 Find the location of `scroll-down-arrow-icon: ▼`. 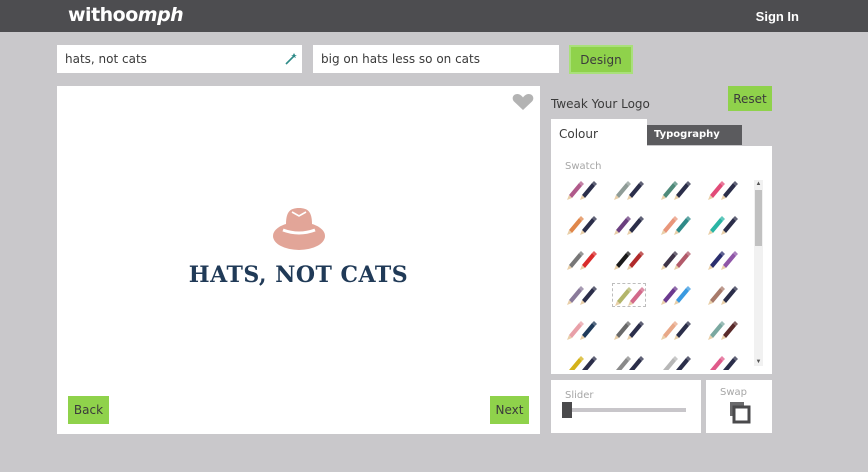

scroll-down-arrow-icon: ▼ is located at coordinates (758, 362).